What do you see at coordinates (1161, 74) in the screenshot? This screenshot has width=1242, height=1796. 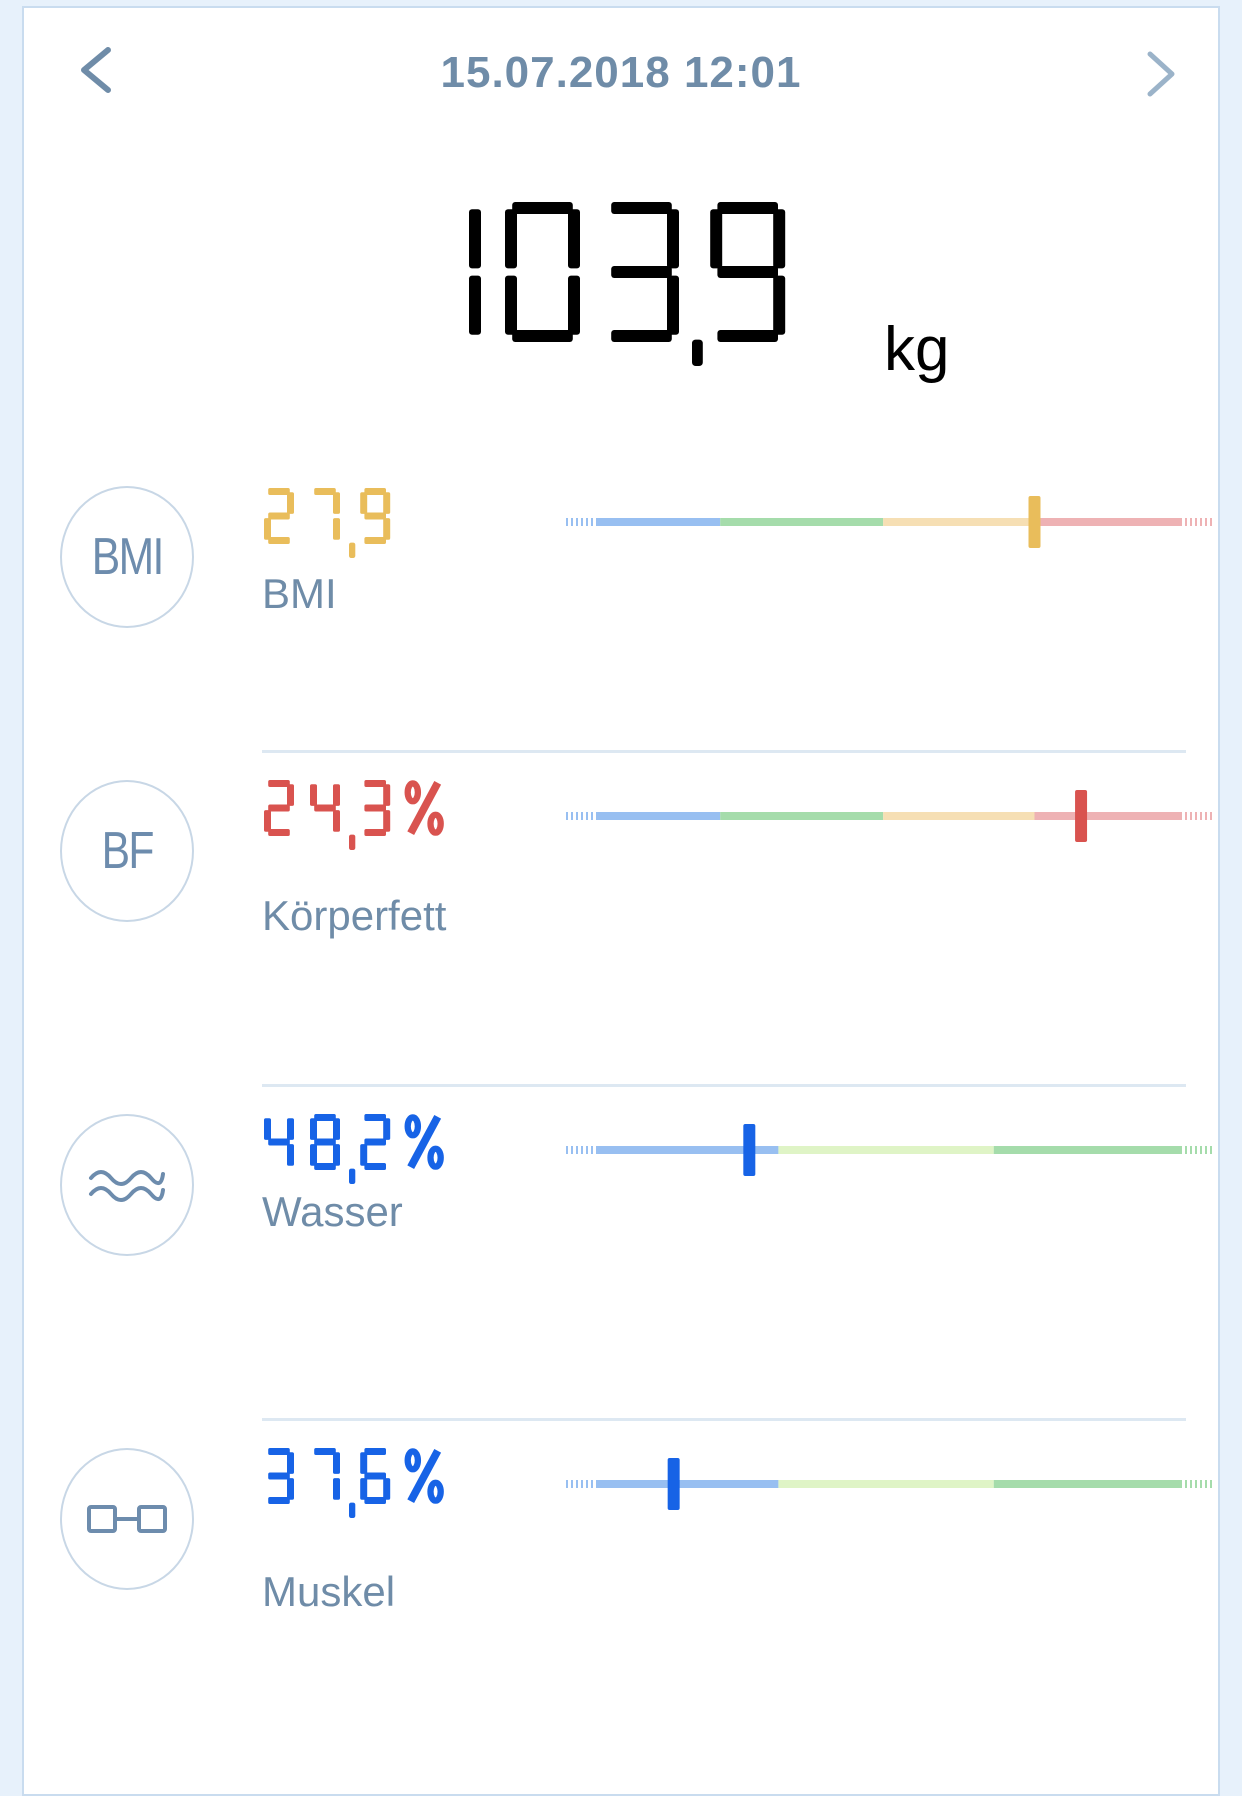 I see `chevron-right-icon` at bounding box center [1161, 74].